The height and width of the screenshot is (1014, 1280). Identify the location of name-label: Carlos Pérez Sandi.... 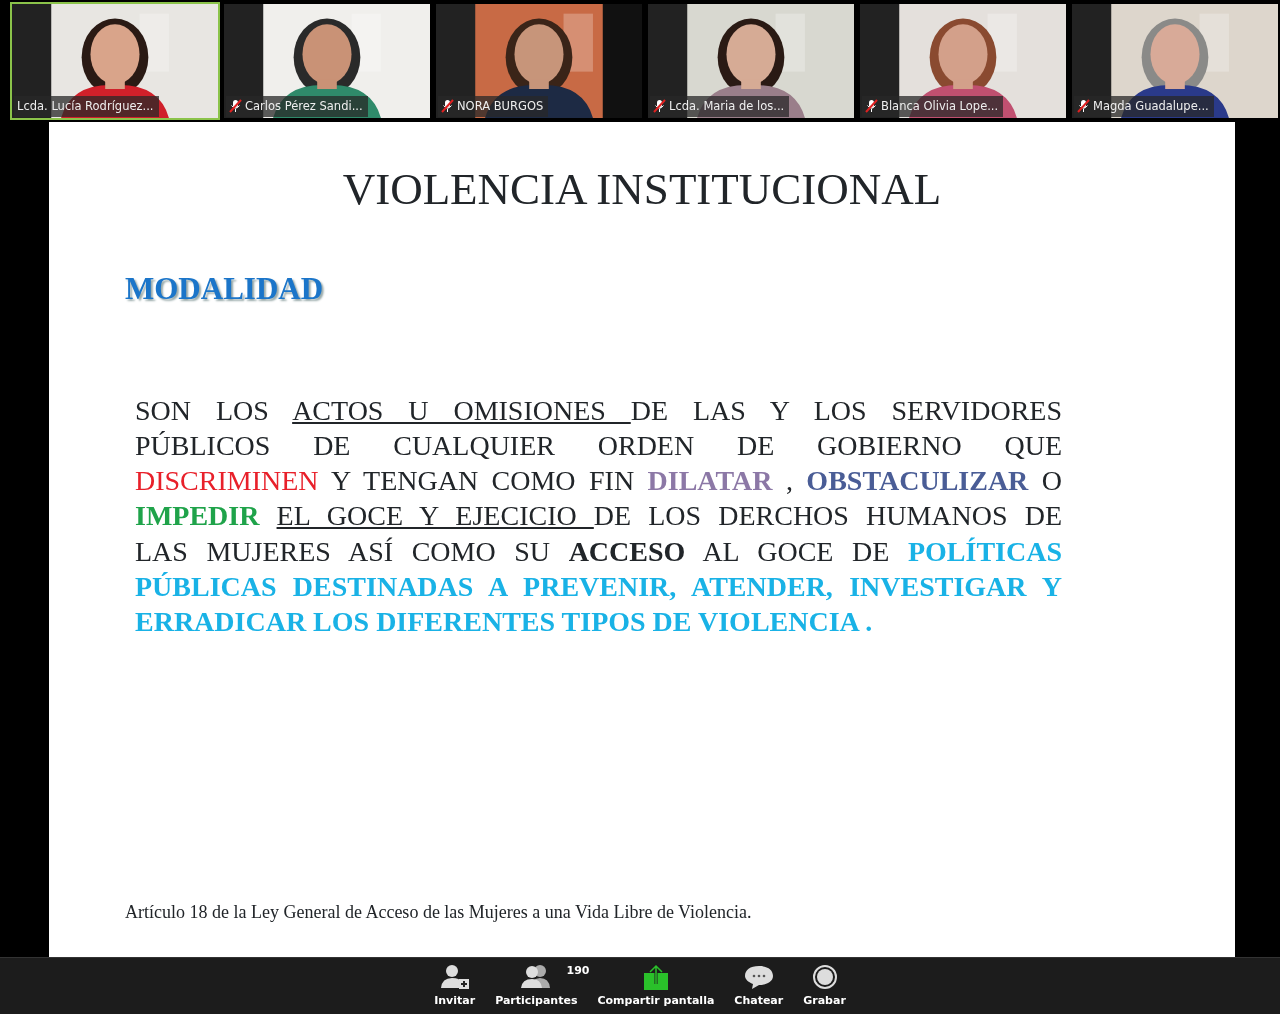
(297, 106).